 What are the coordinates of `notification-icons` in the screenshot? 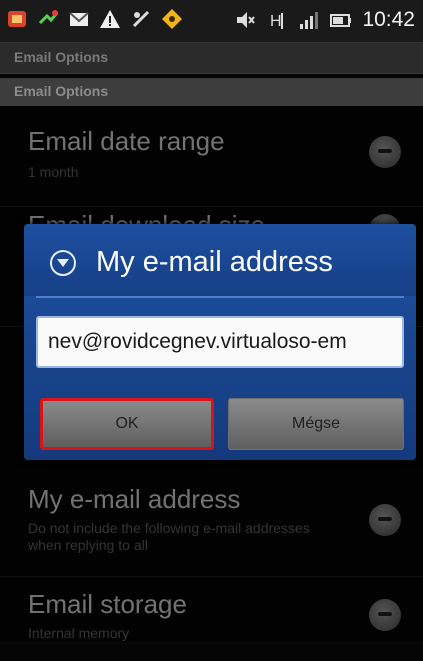 It's located at (94, 19).